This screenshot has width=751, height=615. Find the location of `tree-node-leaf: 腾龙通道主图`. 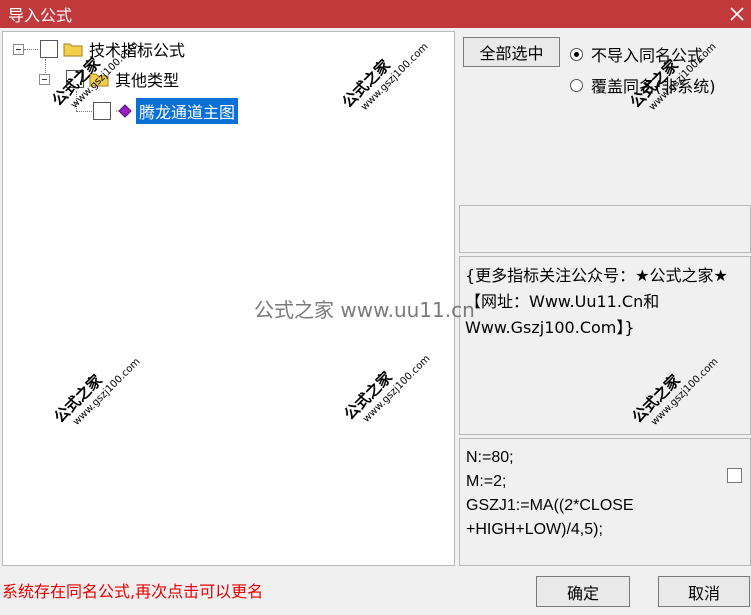

tree-node-leaf: 腾龙通道主图 is located at coordinates (166, 111).